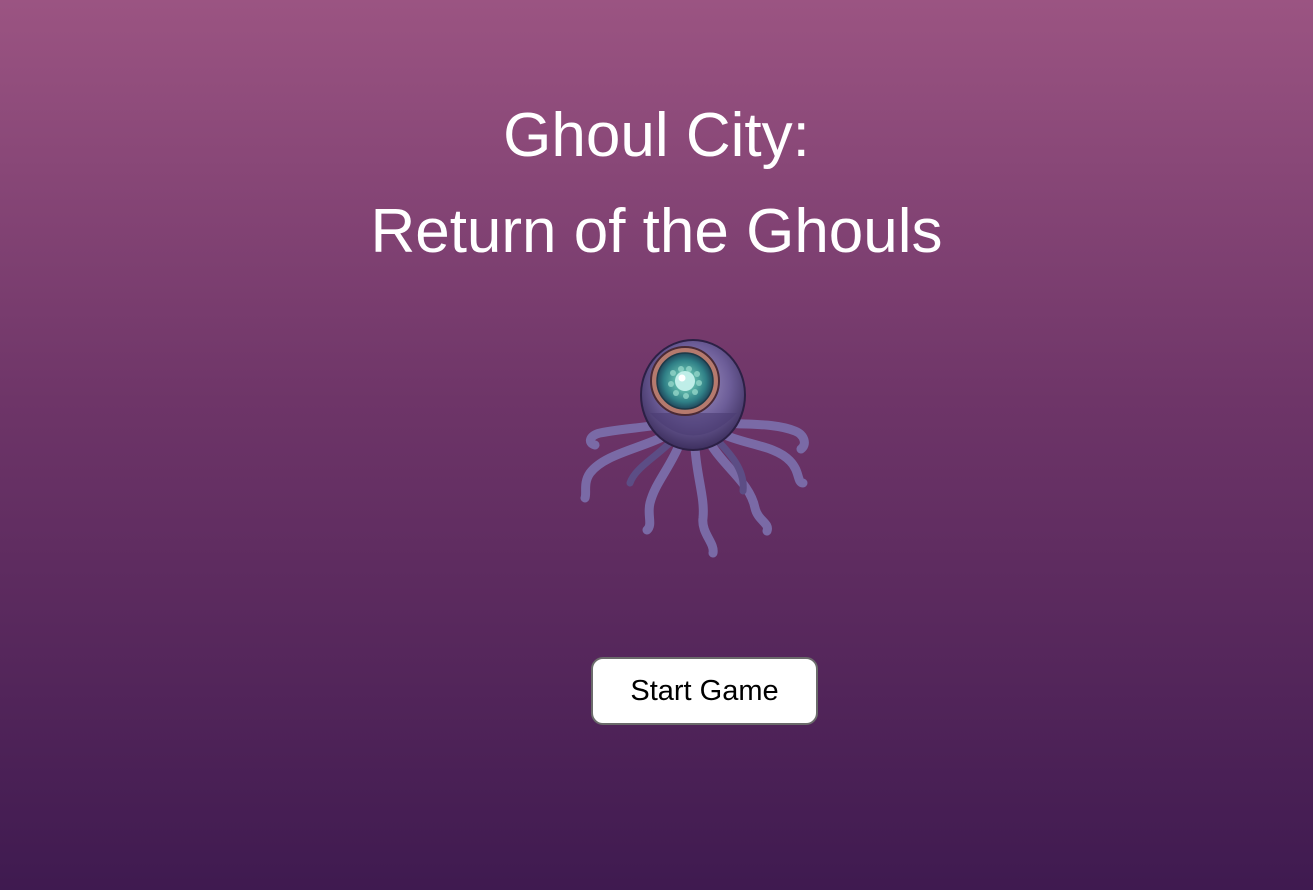 This screenshot has width=1313, height=890. Describe the element at coordinates (656, 231) in the screenshot. I see `game-title-line-2: Return of the Ghouls` at that location.